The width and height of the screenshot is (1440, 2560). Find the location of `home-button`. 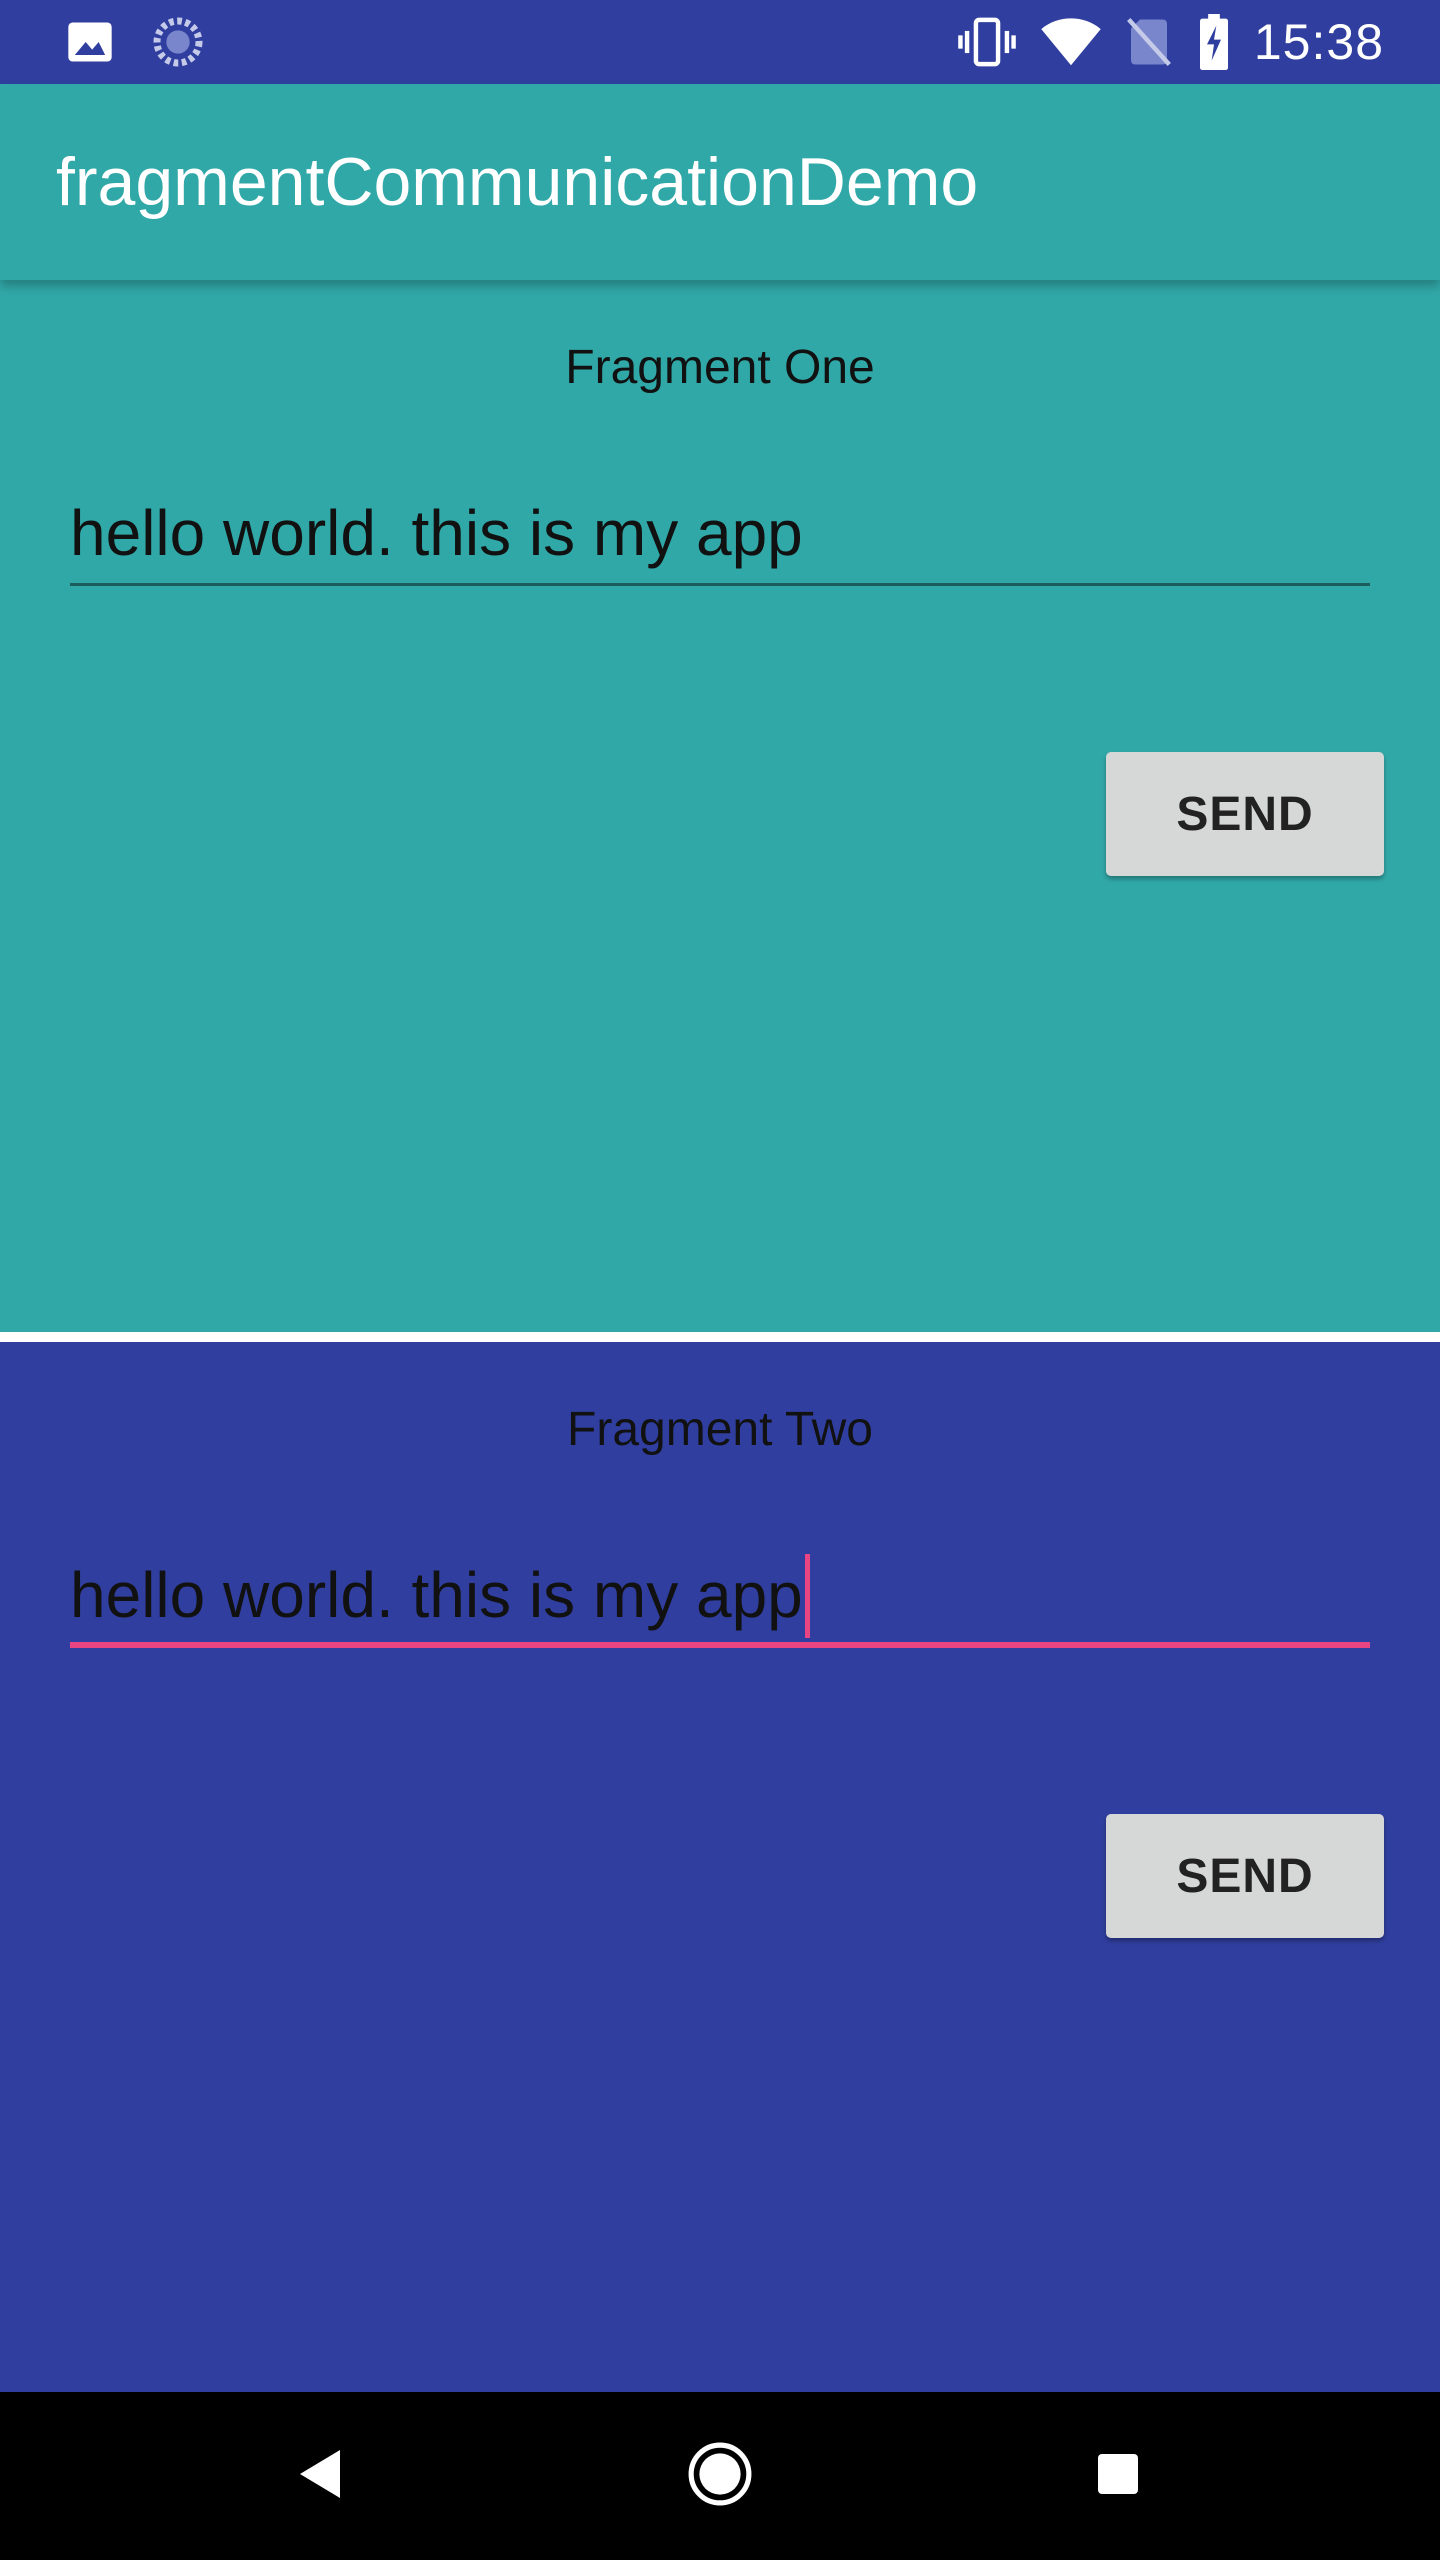

home-button is located at coordinates (720, 2476).